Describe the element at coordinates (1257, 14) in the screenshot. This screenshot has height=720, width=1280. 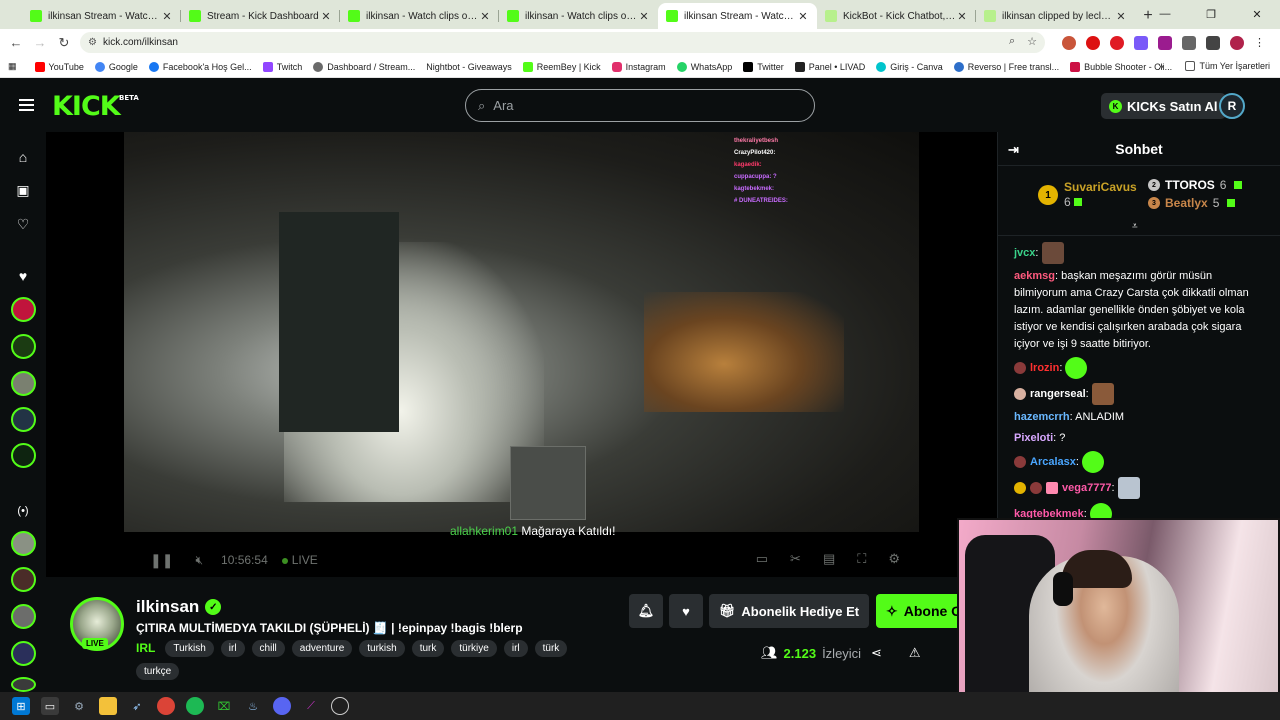
I see `close-window-icon: ✕` at that location.